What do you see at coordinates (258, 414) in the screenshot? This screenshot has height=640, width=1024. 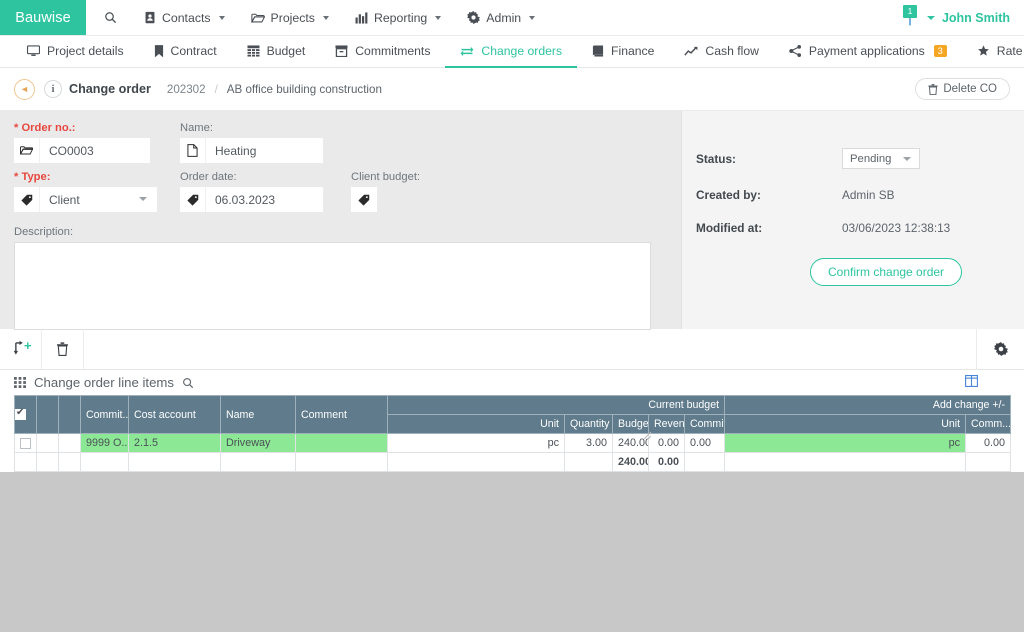 I see `header-name: Name` at bounding box center [258, 414].